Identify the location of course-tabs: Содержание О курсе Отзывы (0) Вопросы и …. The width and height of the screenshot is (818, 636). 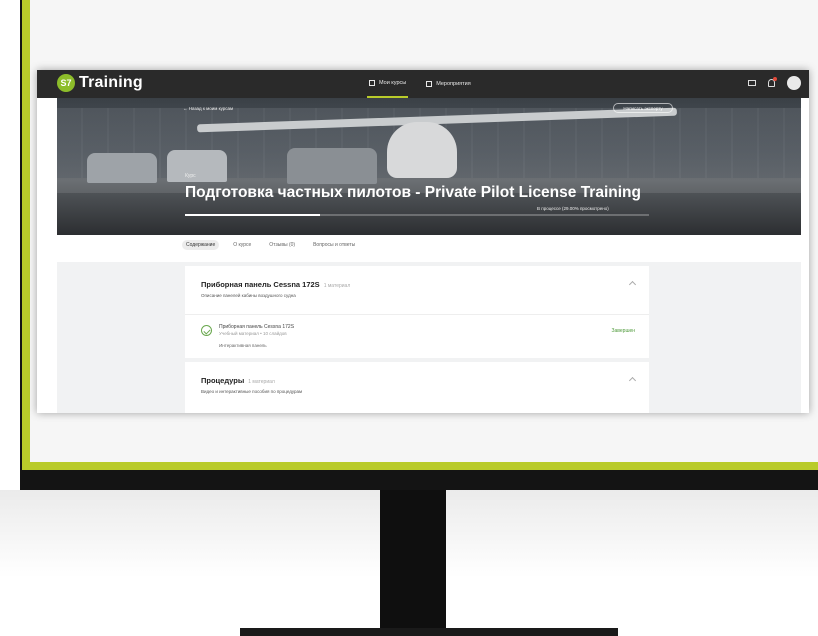
(270, 245).